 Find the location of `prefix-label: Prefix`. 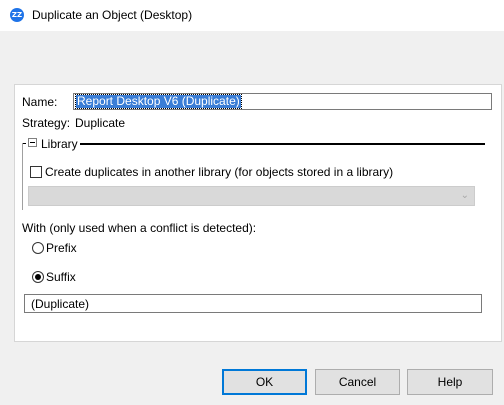

prefix-label: Prefix is located at coordinates (61, 248).